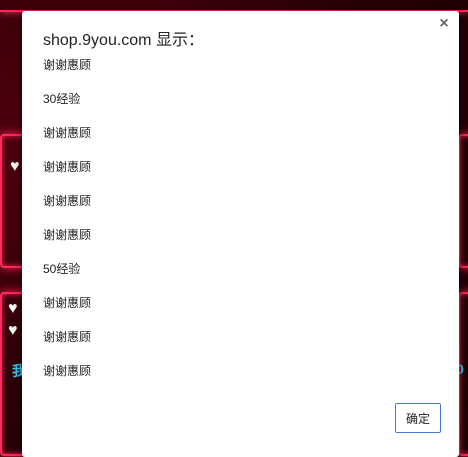 The height and width of the screenshot is (457, 468). What do you see at coordinates (62, 269) in the screenshot?
I see `message-line: 50经验` at bounding box center [62, 269].